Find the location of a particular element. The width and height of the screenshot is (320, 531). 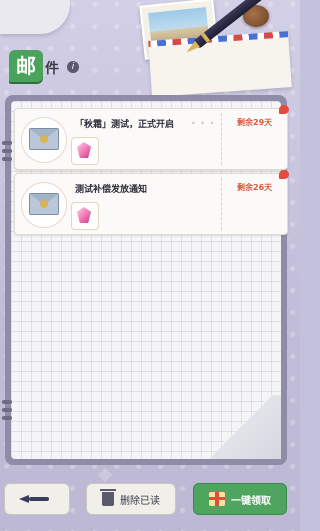

write-mail-button is located at coordinates (37, 499).